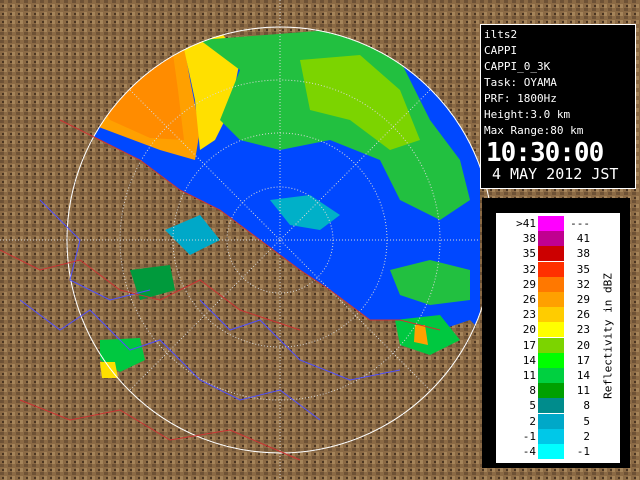  Describe the element at coordinates (529, 330) in the screenshot. I see `legend-low-value: 20` at that location.